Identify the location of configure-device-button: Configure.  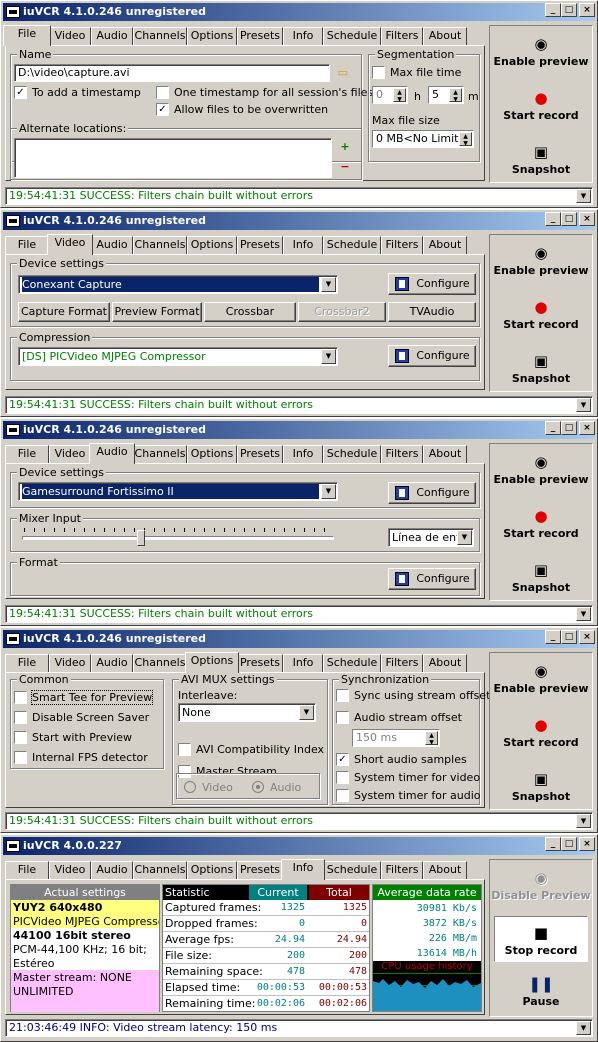
(432, 284).